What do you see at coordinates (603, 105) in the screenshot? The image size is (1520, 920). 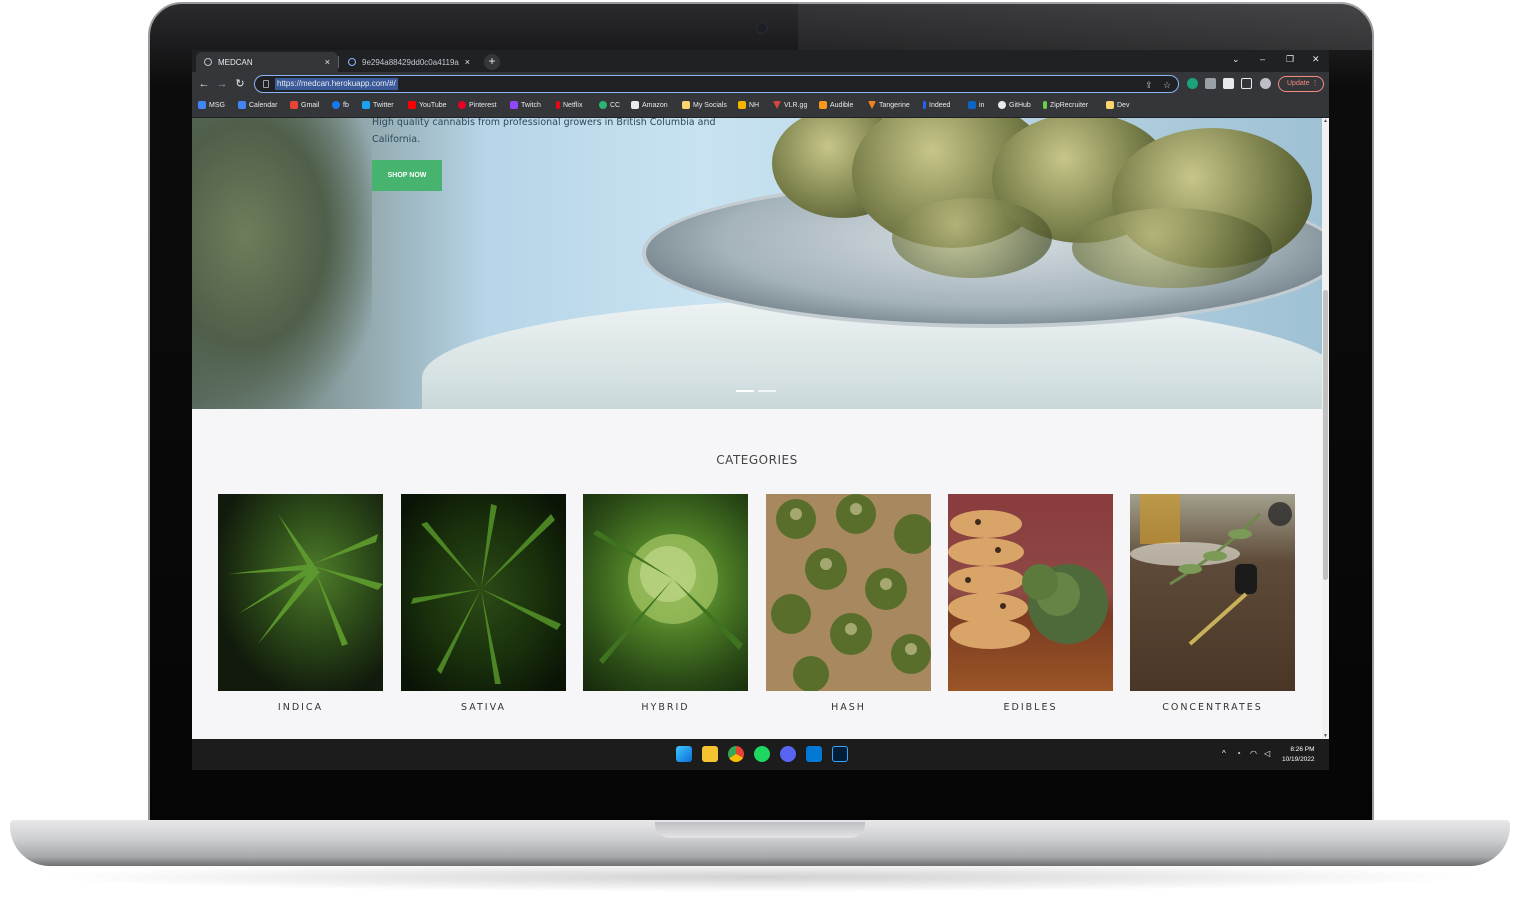 I see `cc-icon` at bounding box center [603, 105].